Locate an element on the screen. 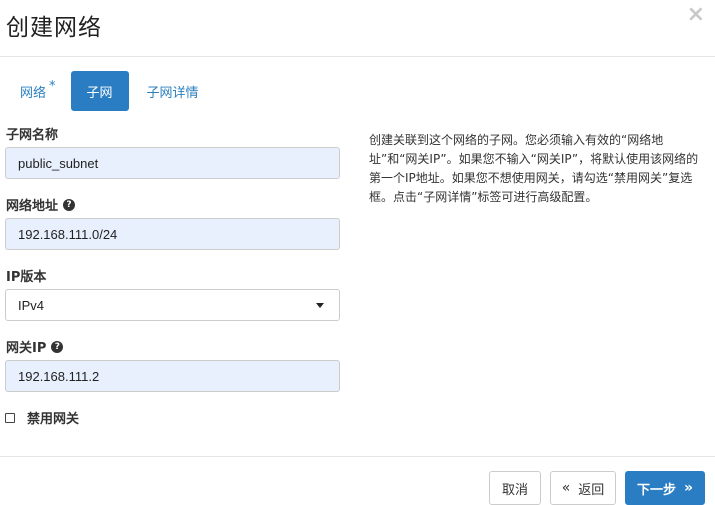 This screenshot has width=715, height=505. header-divider is located at coordinates (357, 56).